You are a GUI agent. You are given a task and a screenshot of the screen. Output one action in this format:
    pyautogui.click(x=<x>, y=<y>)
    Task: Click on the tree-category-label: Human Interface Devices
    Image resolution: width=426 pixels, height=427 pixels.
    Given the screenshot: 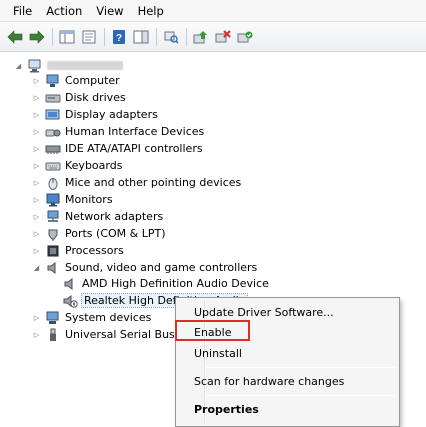 What is the action you would take?
    pyautogui.click(x=135, y=131)
    